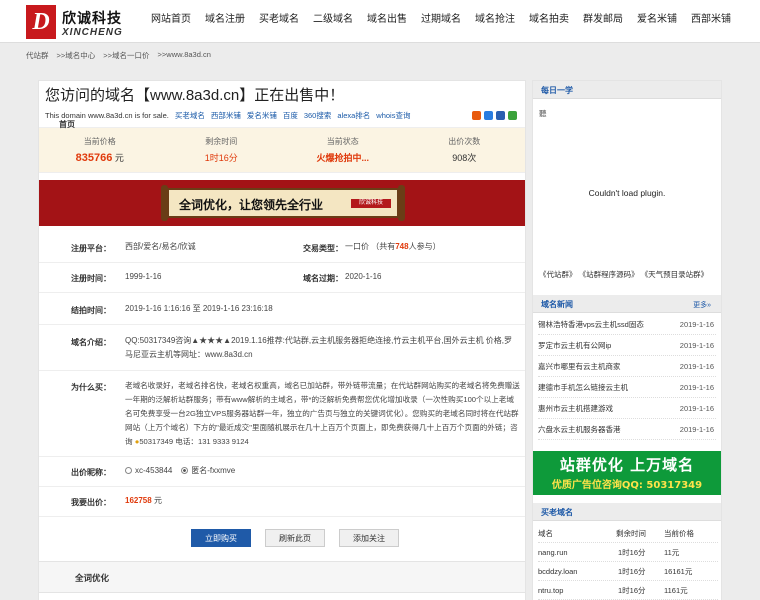 The image size is (760, 600). I want to click on nav-aiming-shop: 爱名米铺, so click(657, 21).